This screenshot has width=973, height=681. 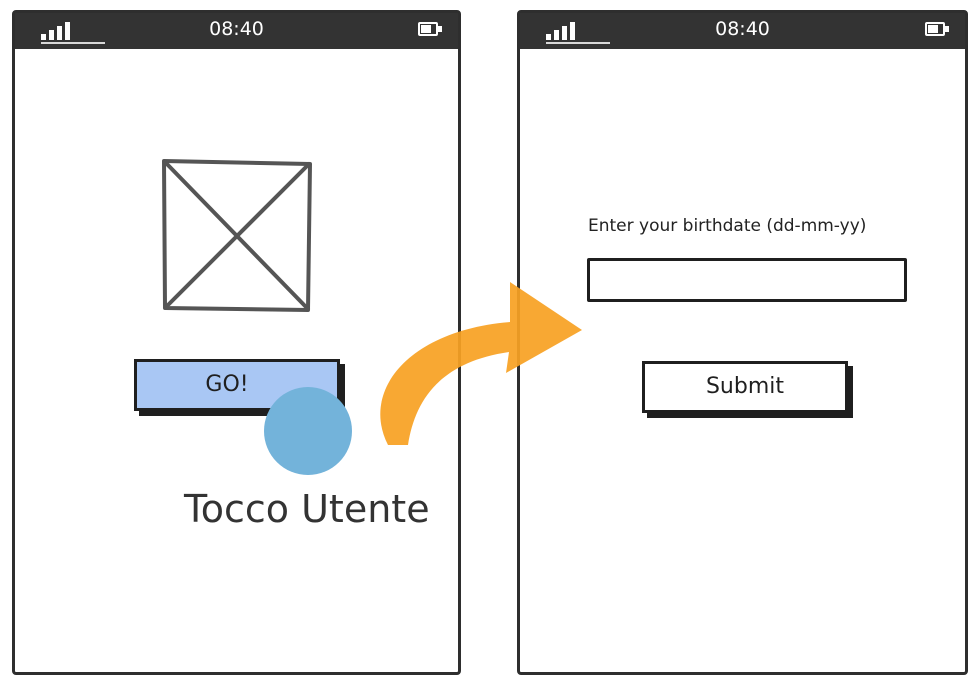 I want to click on birthdate-input, so click(x=747, y=280).